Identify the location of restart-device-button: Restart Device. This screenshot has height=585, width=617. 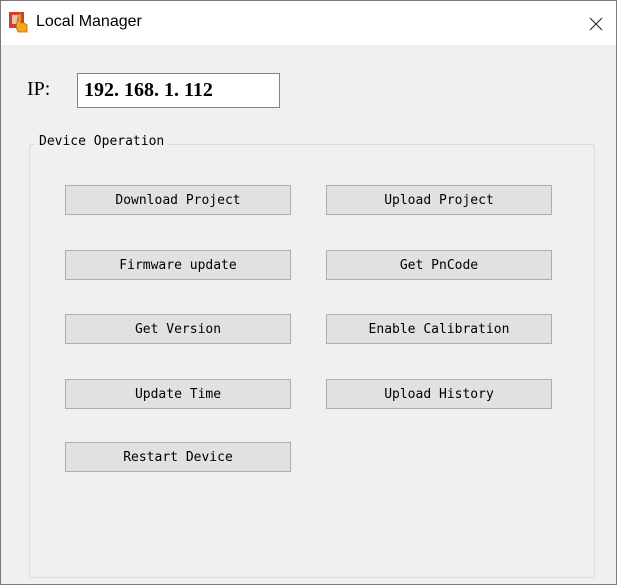
(178, 457).